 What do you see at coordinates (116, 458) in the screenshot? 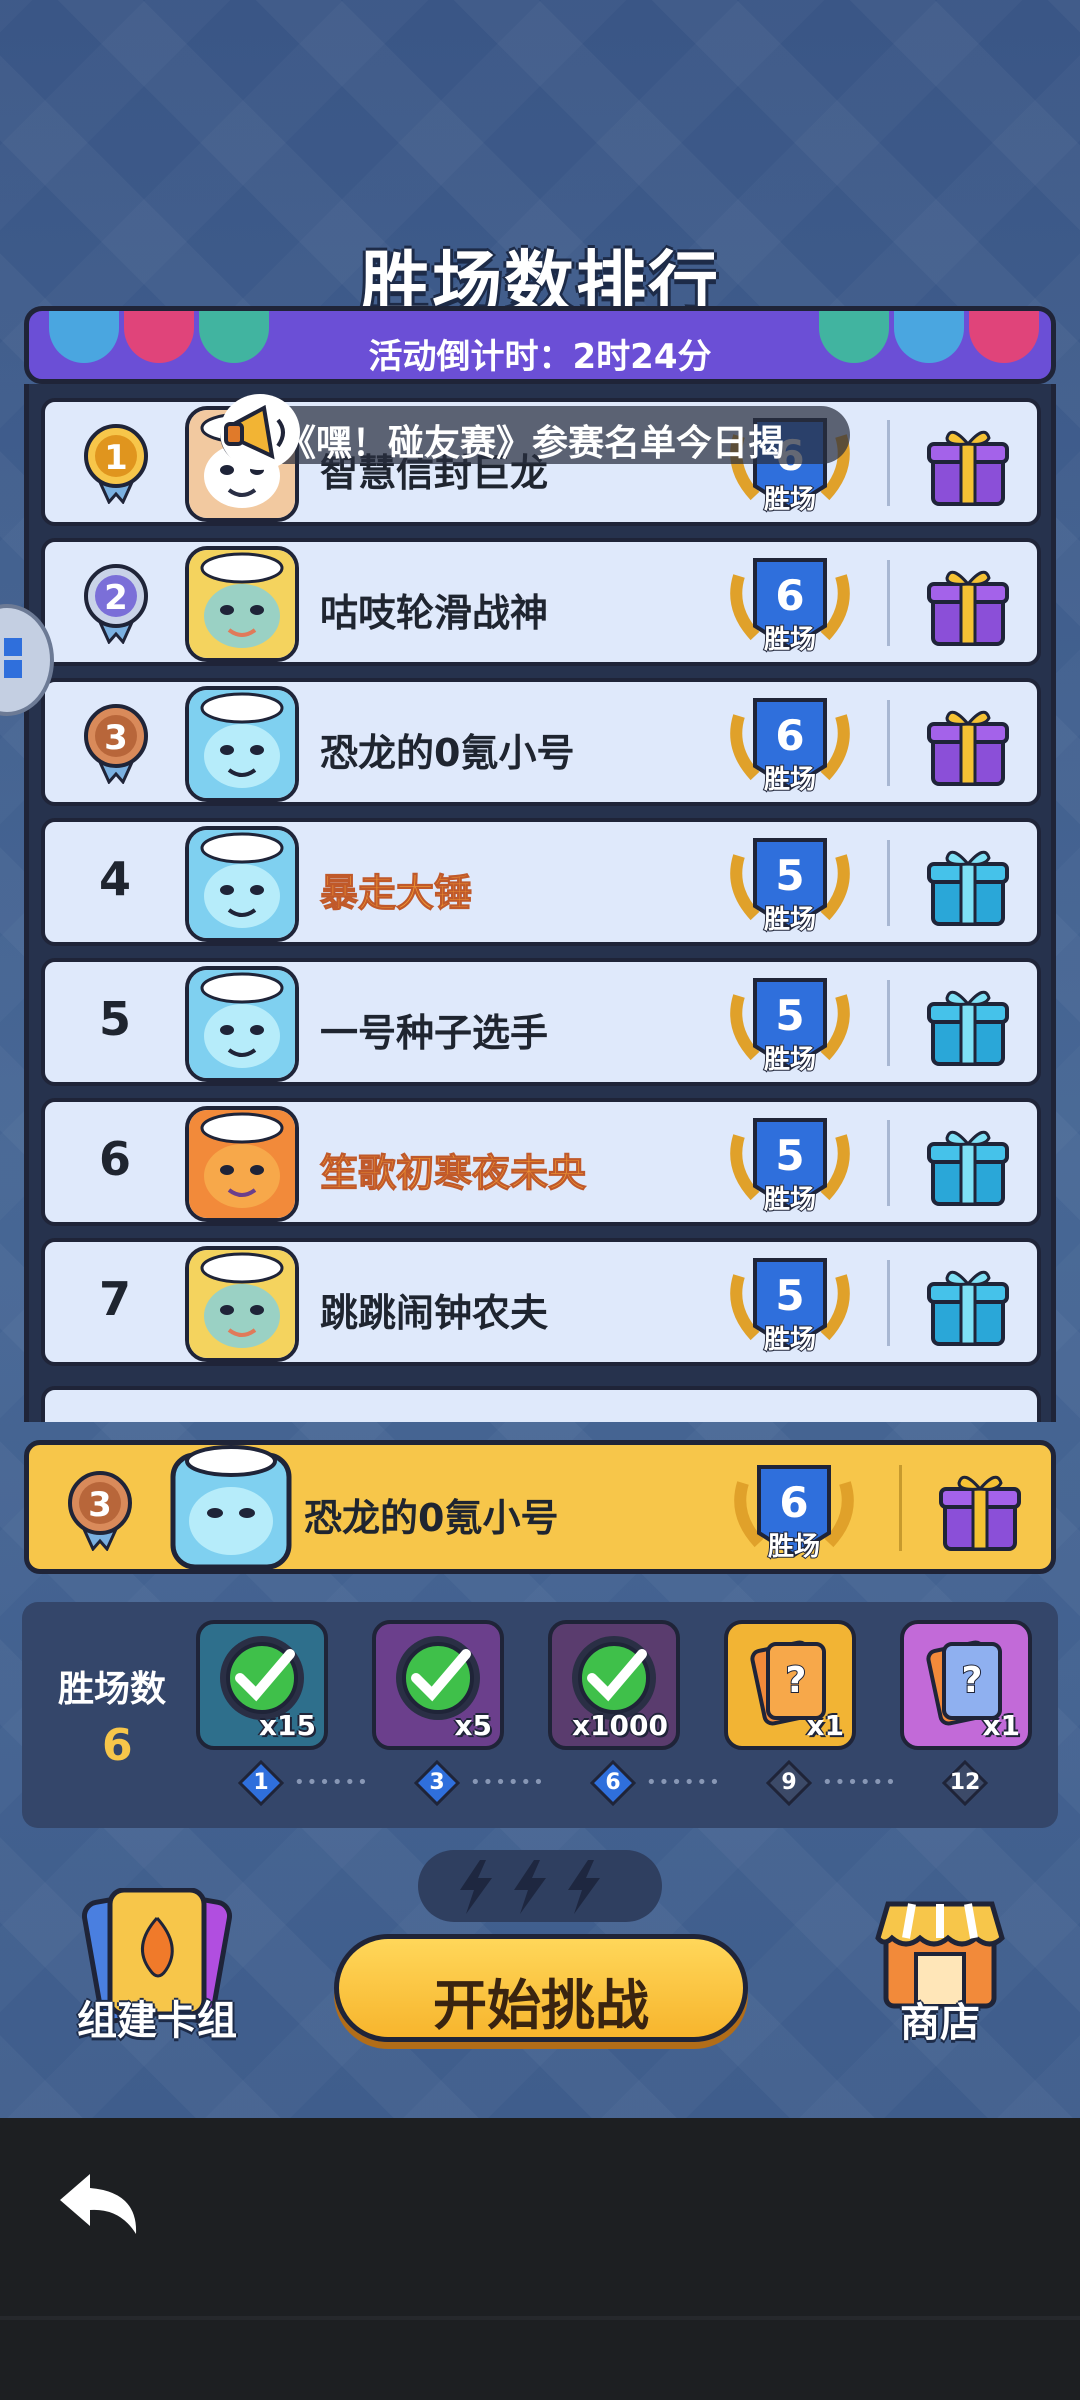
I see `rank-number: 1` at bounding box center [116, 458].